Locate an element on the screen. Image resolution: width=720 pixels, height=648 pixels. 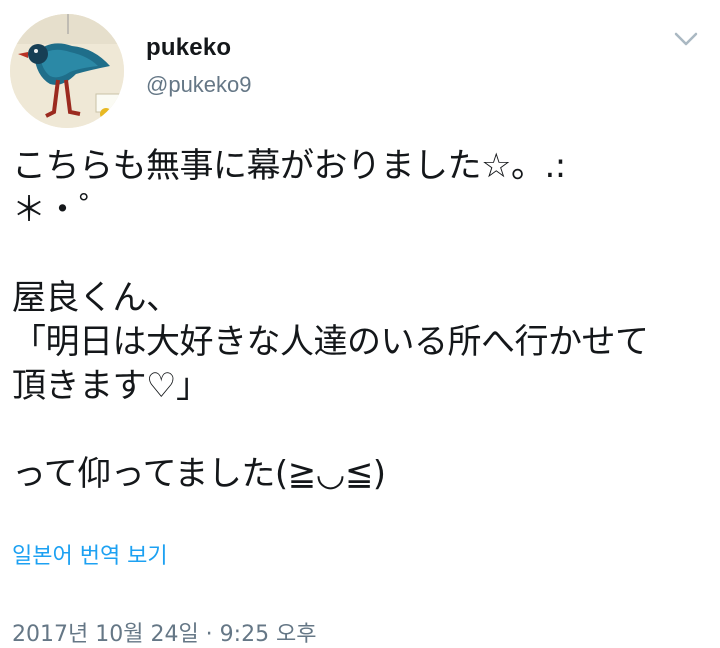
timestamp: 2017년 10월 24일 · 9:25 오후 is located at coordinates (164, 632).